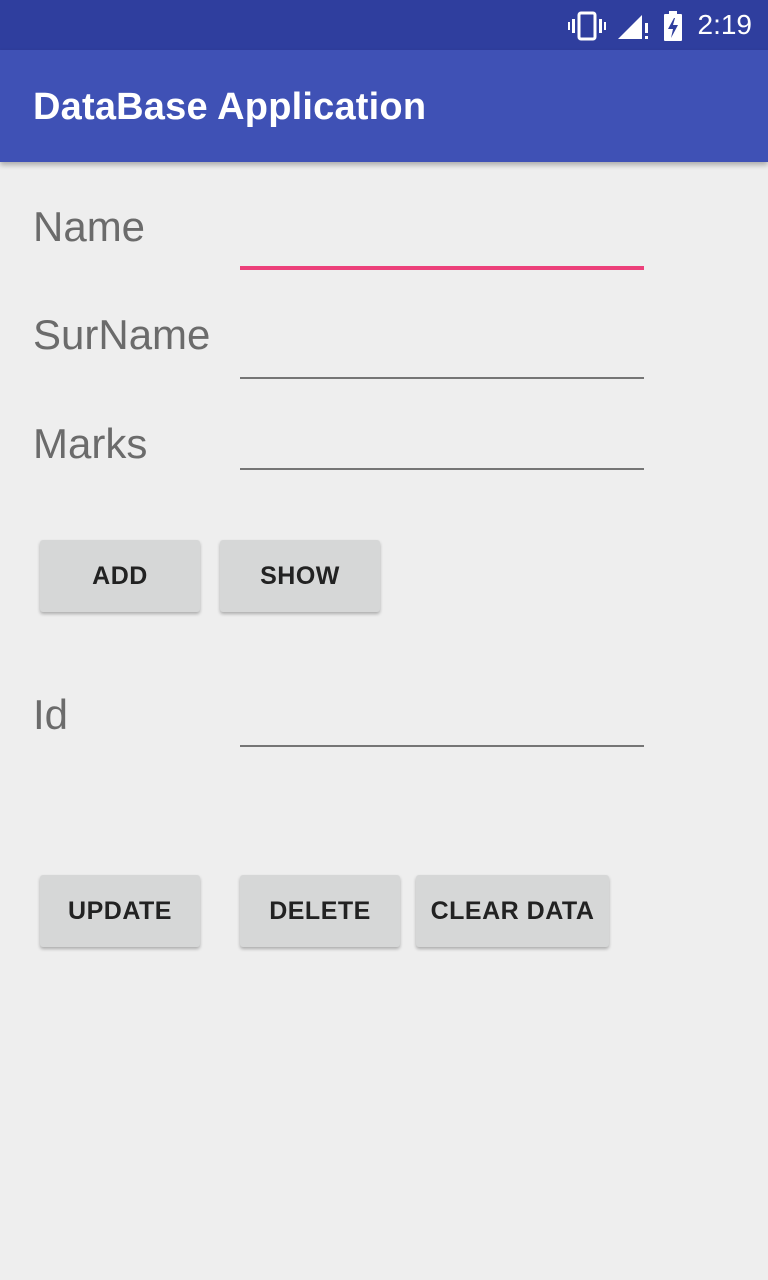  Describe the element at coordinates (51, 714) in the screenshot. I see `id-label: Id` at that location.